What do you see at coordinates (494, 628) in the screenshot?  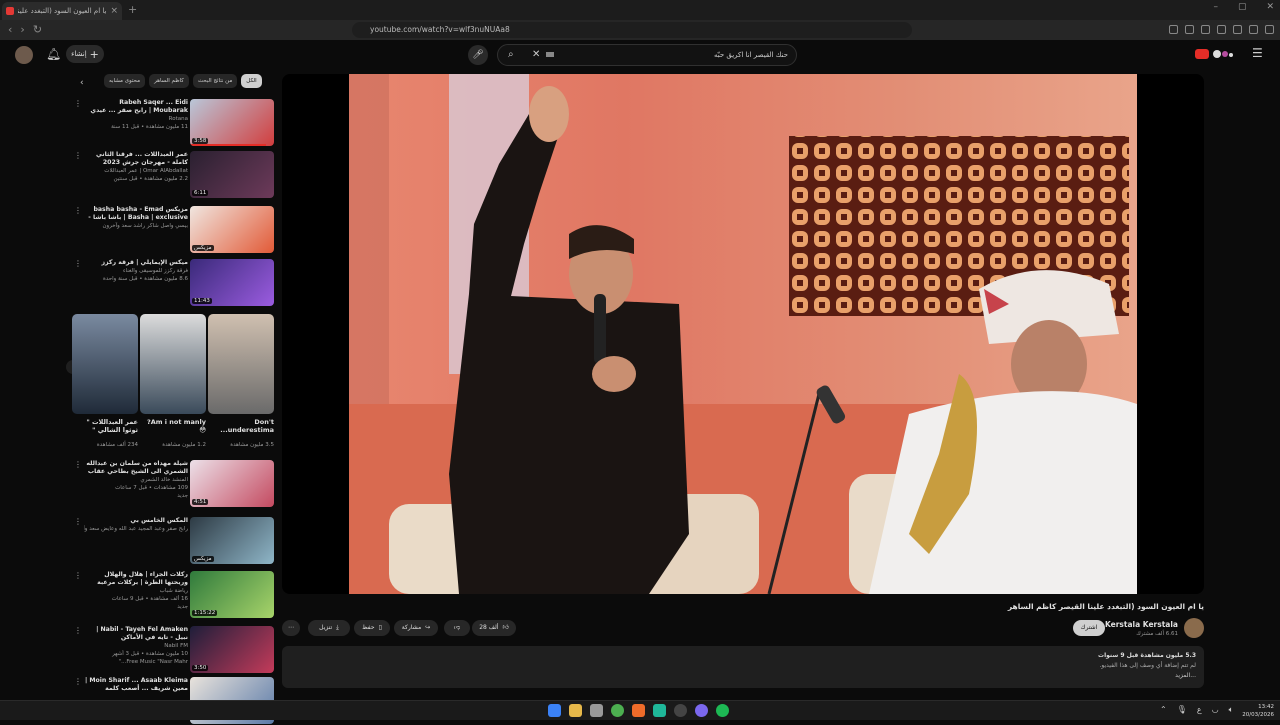 I see `like-button: 28 ألف 👍︎` at bounding box center [494, 628].